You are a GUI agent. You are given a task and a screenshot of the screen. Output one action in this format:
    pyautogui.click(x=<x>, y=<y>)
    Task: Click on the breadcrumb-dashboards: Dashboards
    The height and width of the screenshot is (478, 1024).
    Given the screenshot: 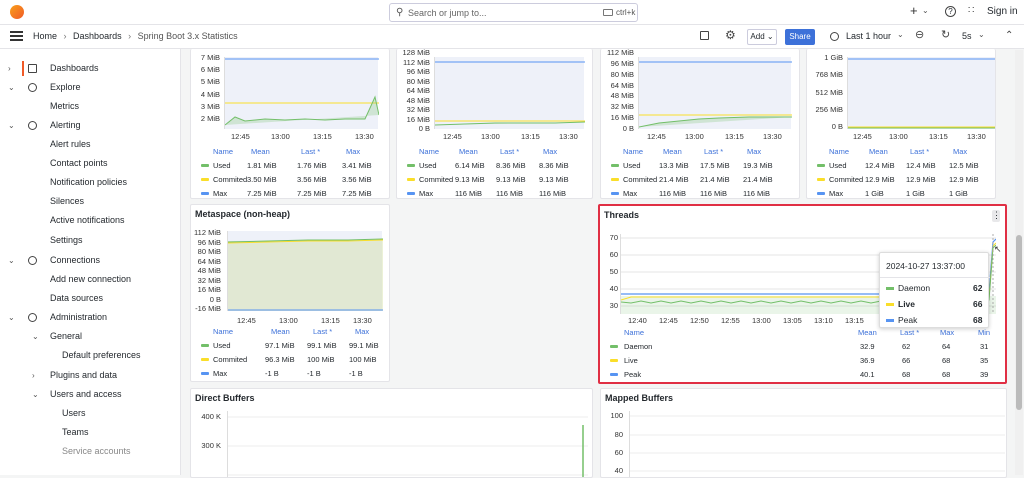 What is the action you would take?
    pyautogui.click(x=97, y=36)
    